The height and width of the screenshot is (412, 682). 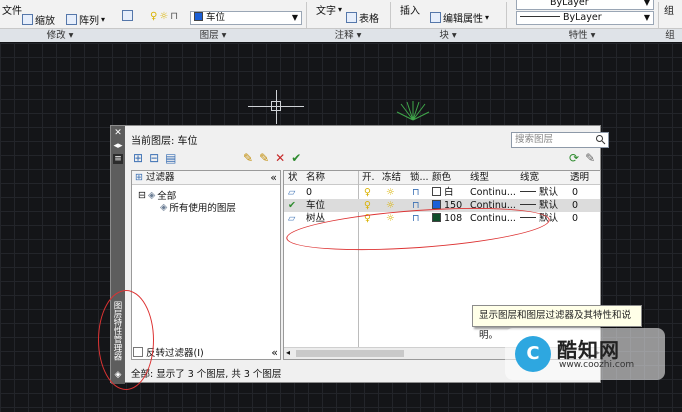 I want to click on search-layer-input: 搜索图层, so click(x=560, y=140).